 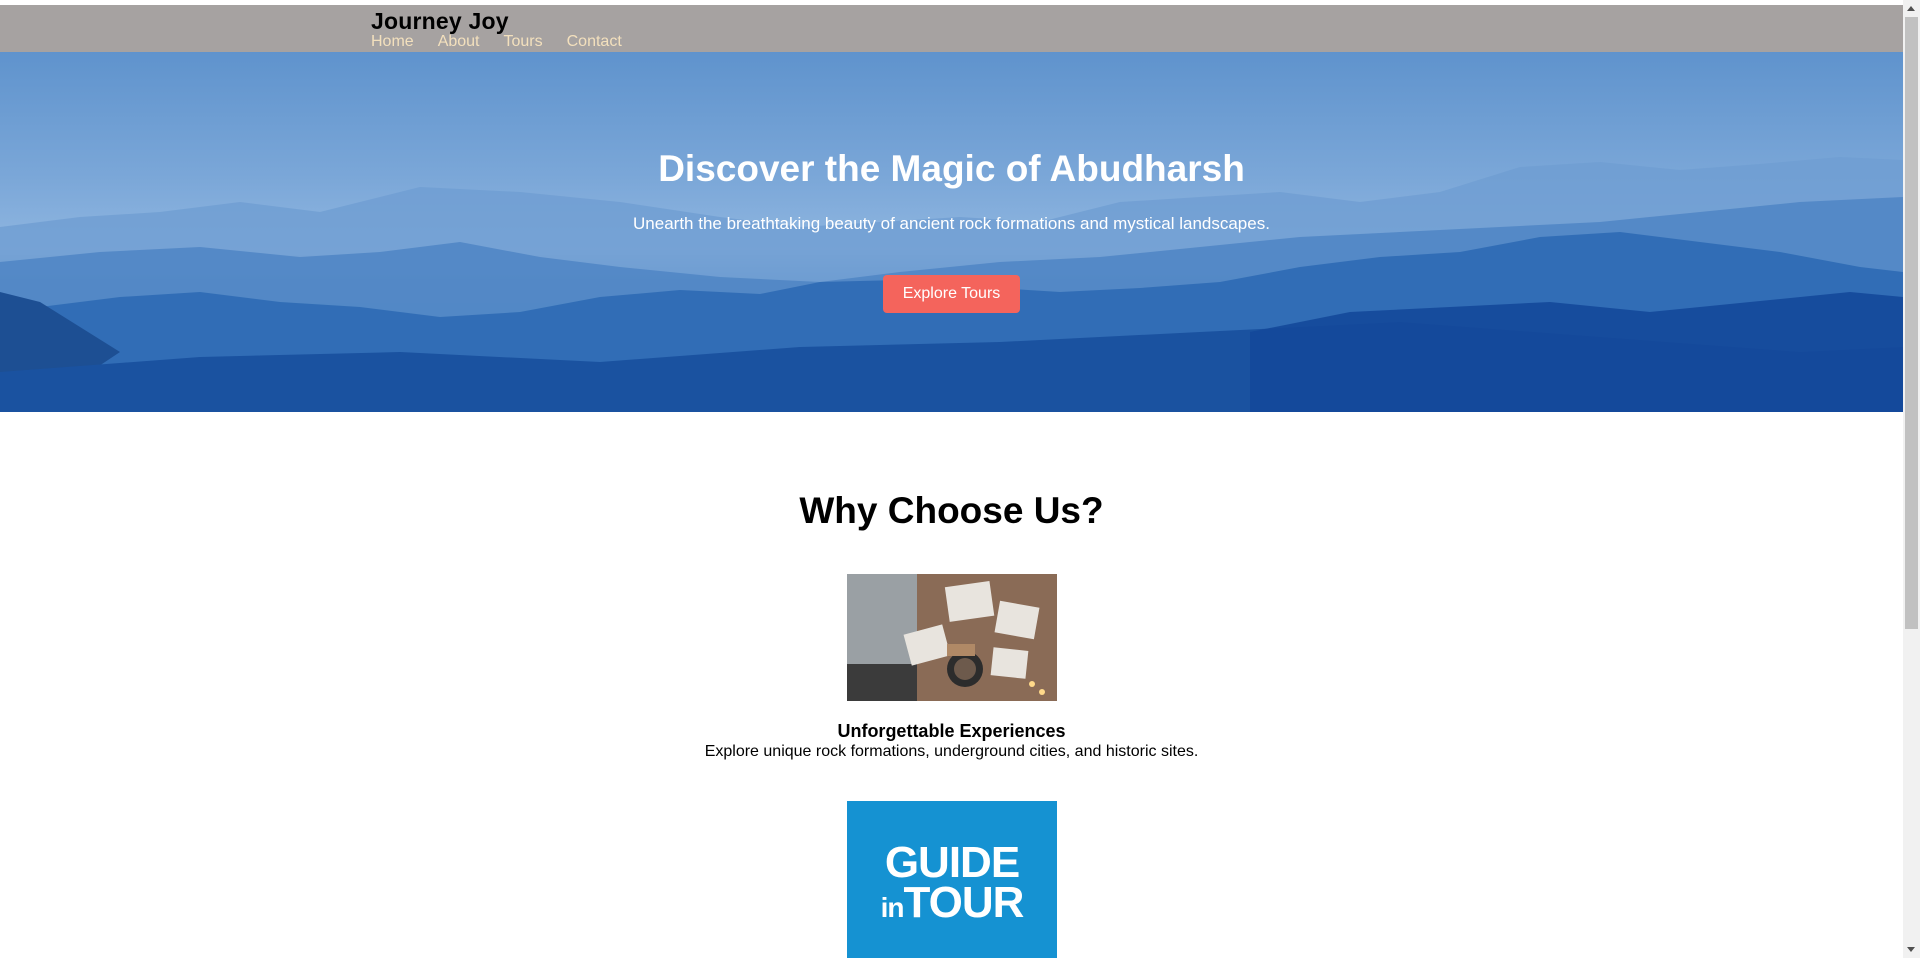 I want to click on vertical-scrollbar, so click(x=1911, y=479).